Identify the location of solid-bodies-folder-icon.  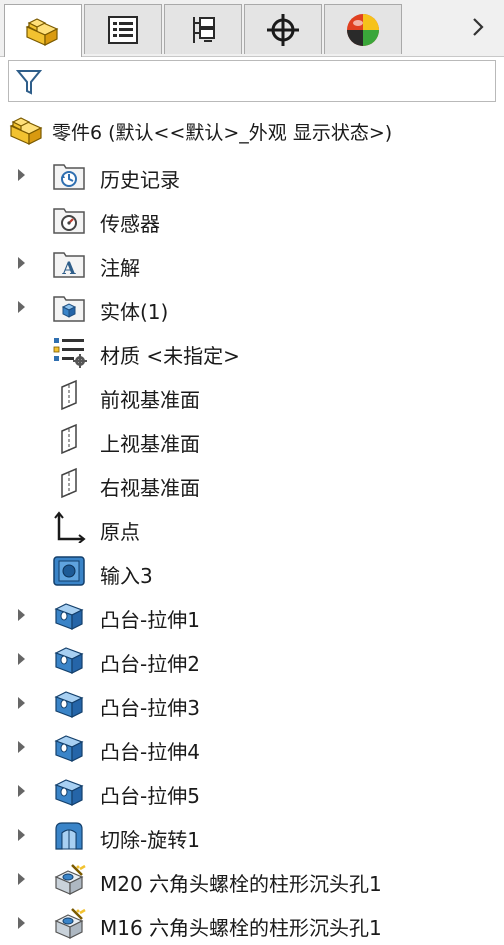
(69, 307).